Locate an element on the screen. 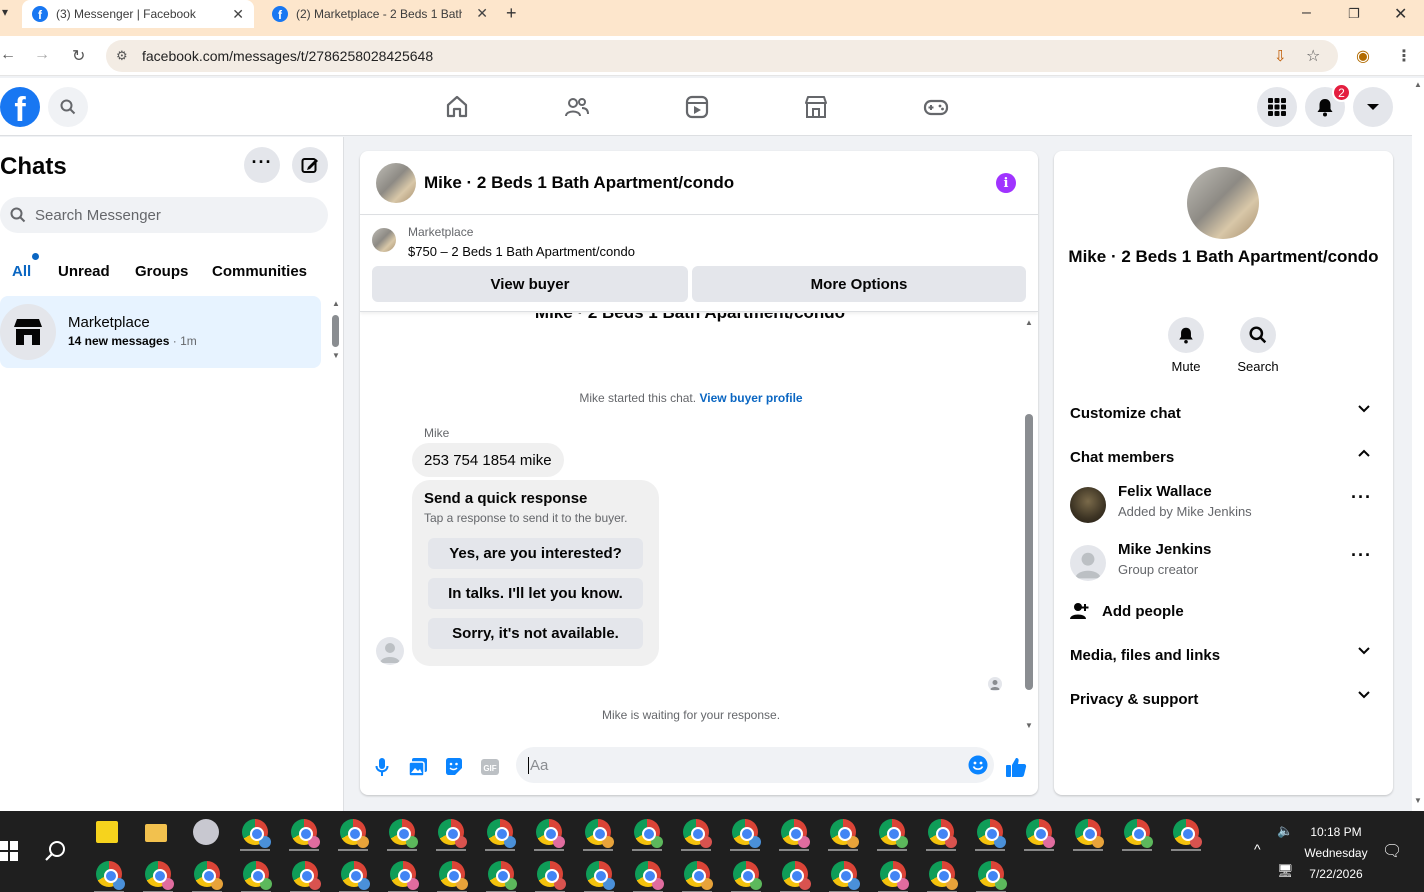 The image size is (1424, 892). mute-action: Mute is located at coordinates (1186, 345).